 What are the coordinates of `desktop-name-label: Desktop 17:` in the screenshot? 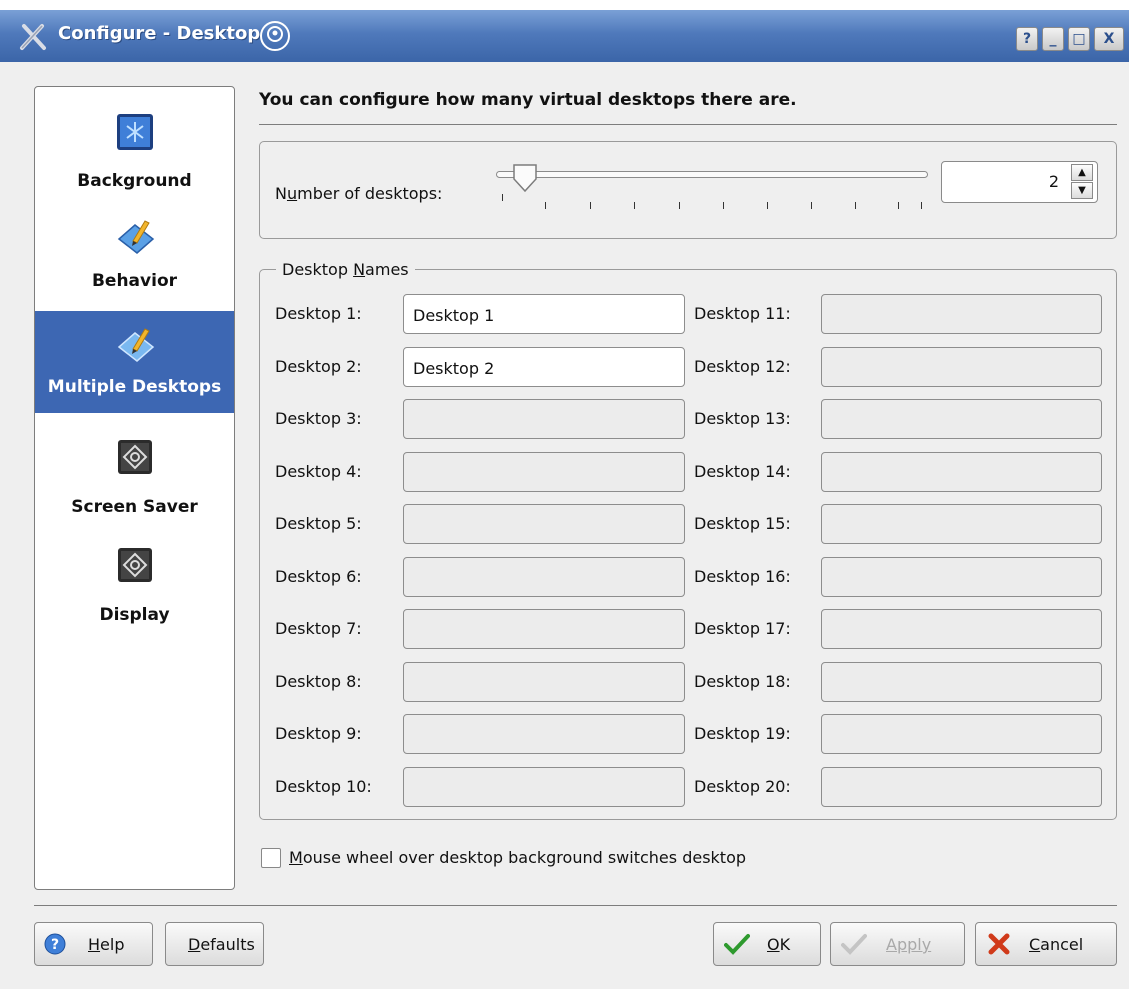 It's located at (742, 628).